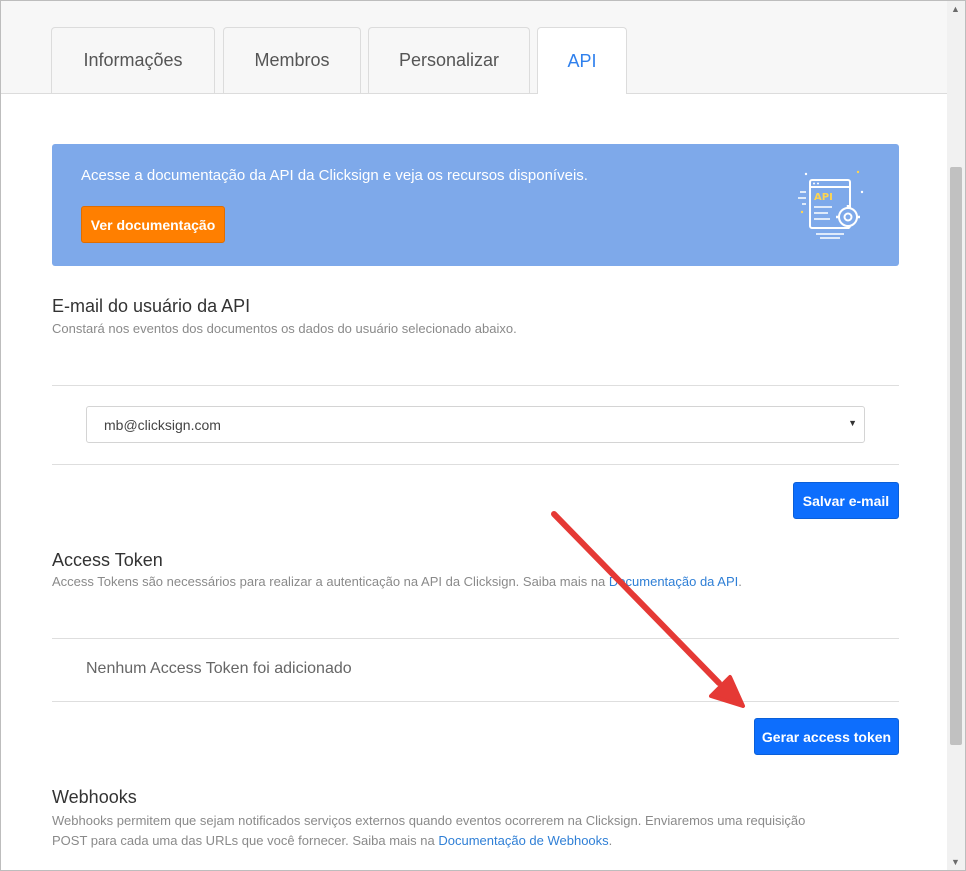  I want to click on access-token-section-title: Access Token, so click(107, 560).